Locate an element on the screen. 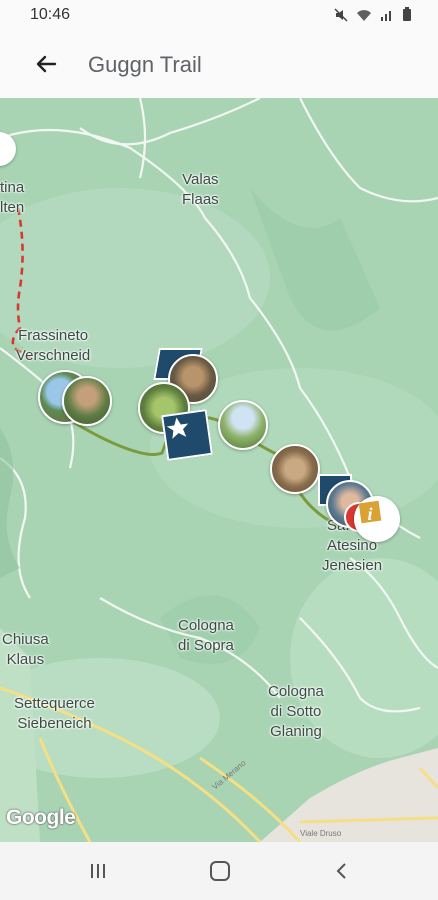  status-time: 10:46 is located at coordinates (50, 14).